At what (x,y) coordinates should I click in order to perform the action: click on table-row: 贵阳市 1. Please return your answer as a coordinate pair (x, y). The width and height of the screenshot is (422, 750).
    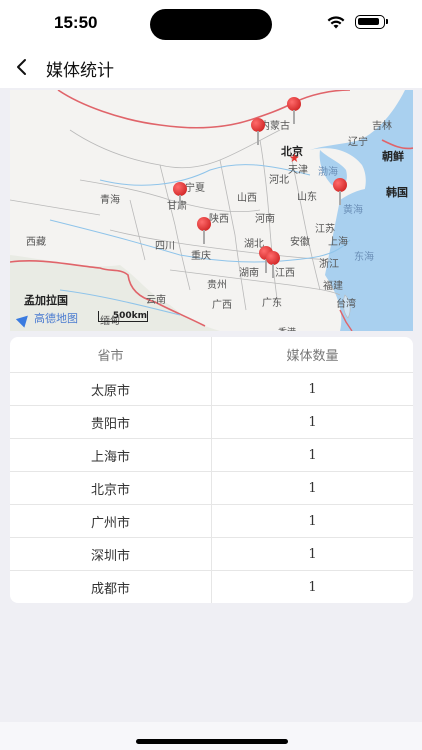
    Looking at the image, I should click on (211, 422).